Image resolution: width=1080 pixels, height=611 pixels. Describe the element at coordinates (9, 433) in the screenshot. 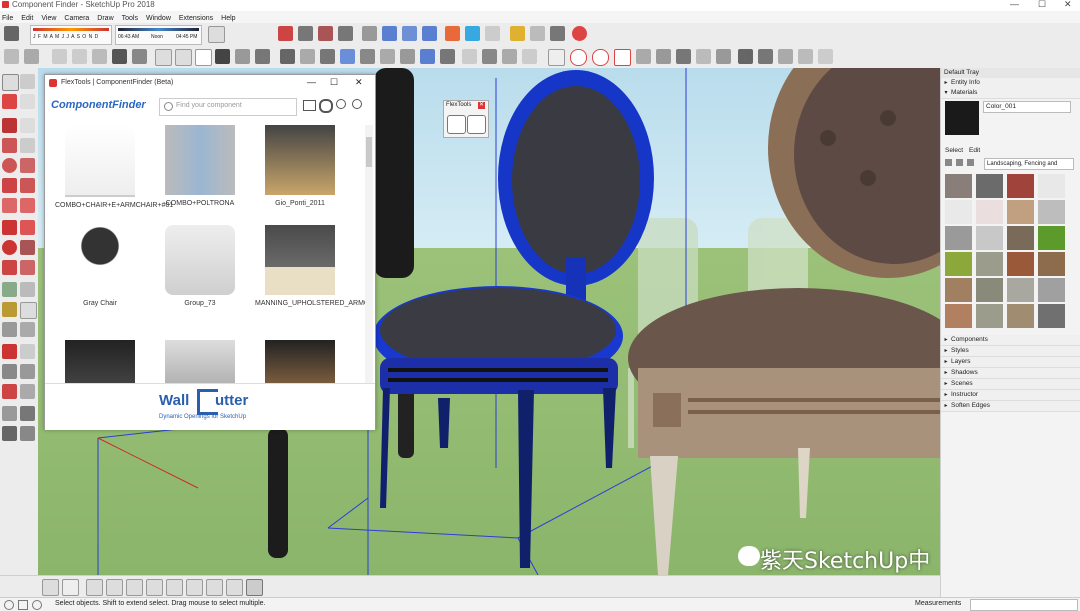

I see `footprint-icon` at that location.